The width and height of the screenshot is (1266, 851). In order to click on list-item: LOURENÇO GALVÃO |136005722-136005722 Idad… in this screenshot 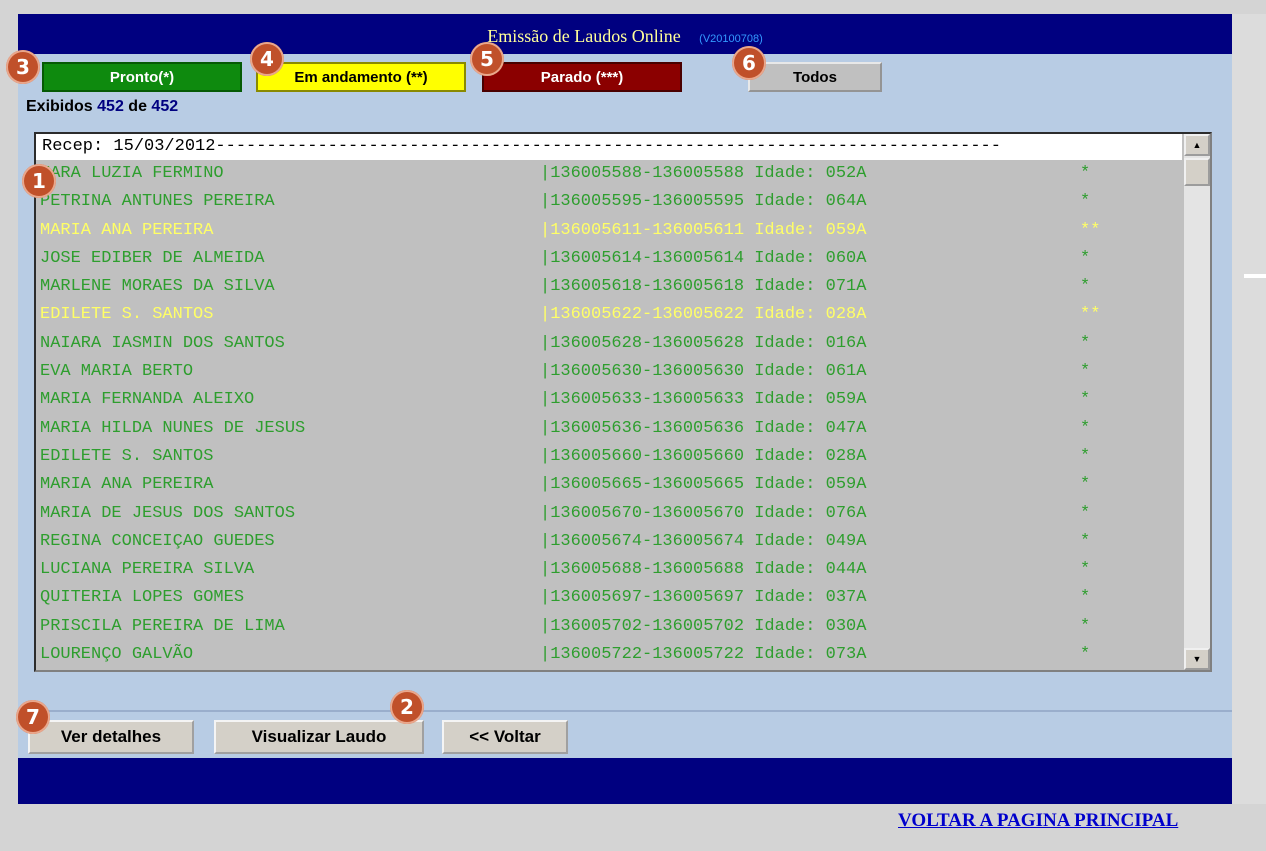, I will do `click(609, 655)`.